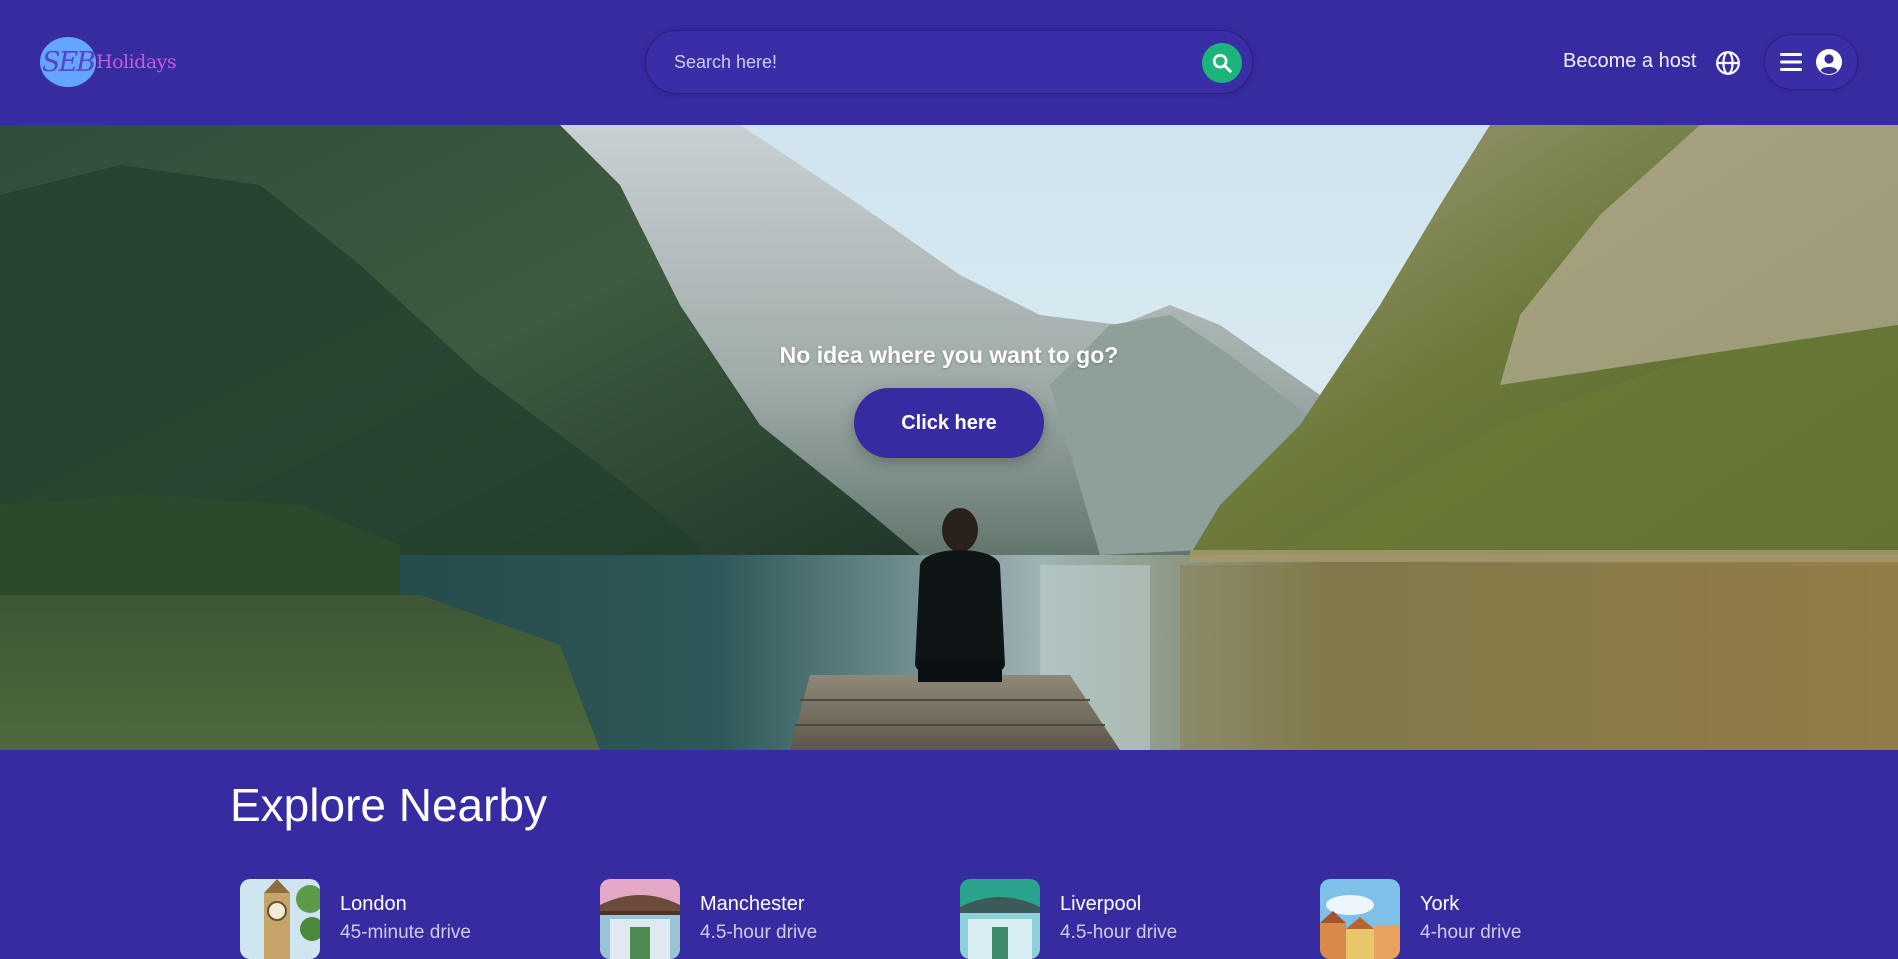 Image resolution: width=1898 pixels, height=959 pixels. I want to click on search-icon, so click(1222, 63).